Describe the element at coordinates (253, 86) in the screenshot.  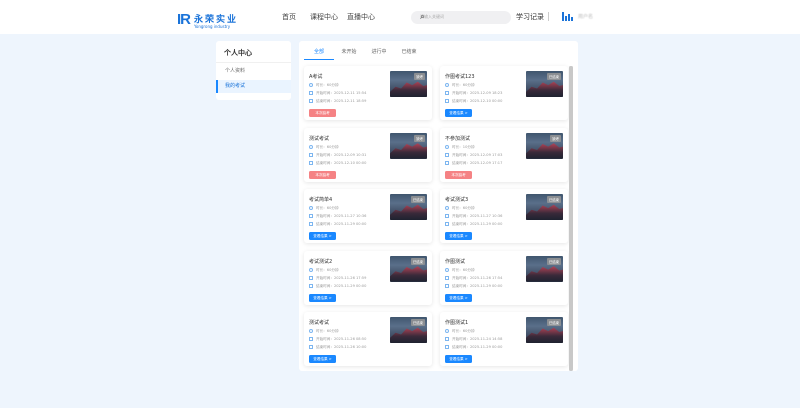
I see `sidebar-item-my-exams: 我的考试` at that location.